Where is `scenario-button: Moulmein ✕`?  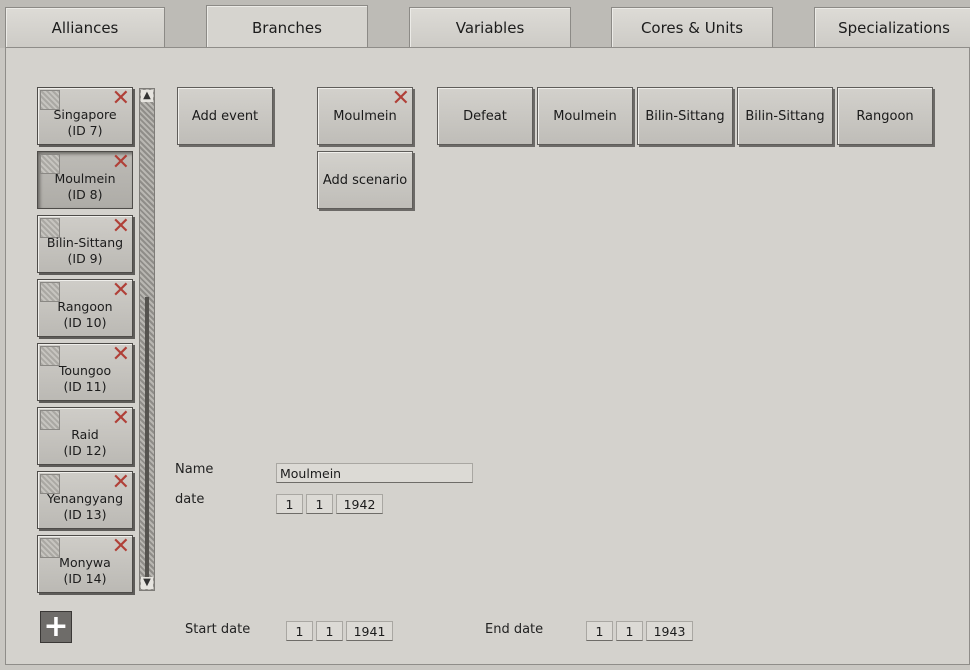
scenario-button: Moulmein ✕ is located at coordinates (365, 116).